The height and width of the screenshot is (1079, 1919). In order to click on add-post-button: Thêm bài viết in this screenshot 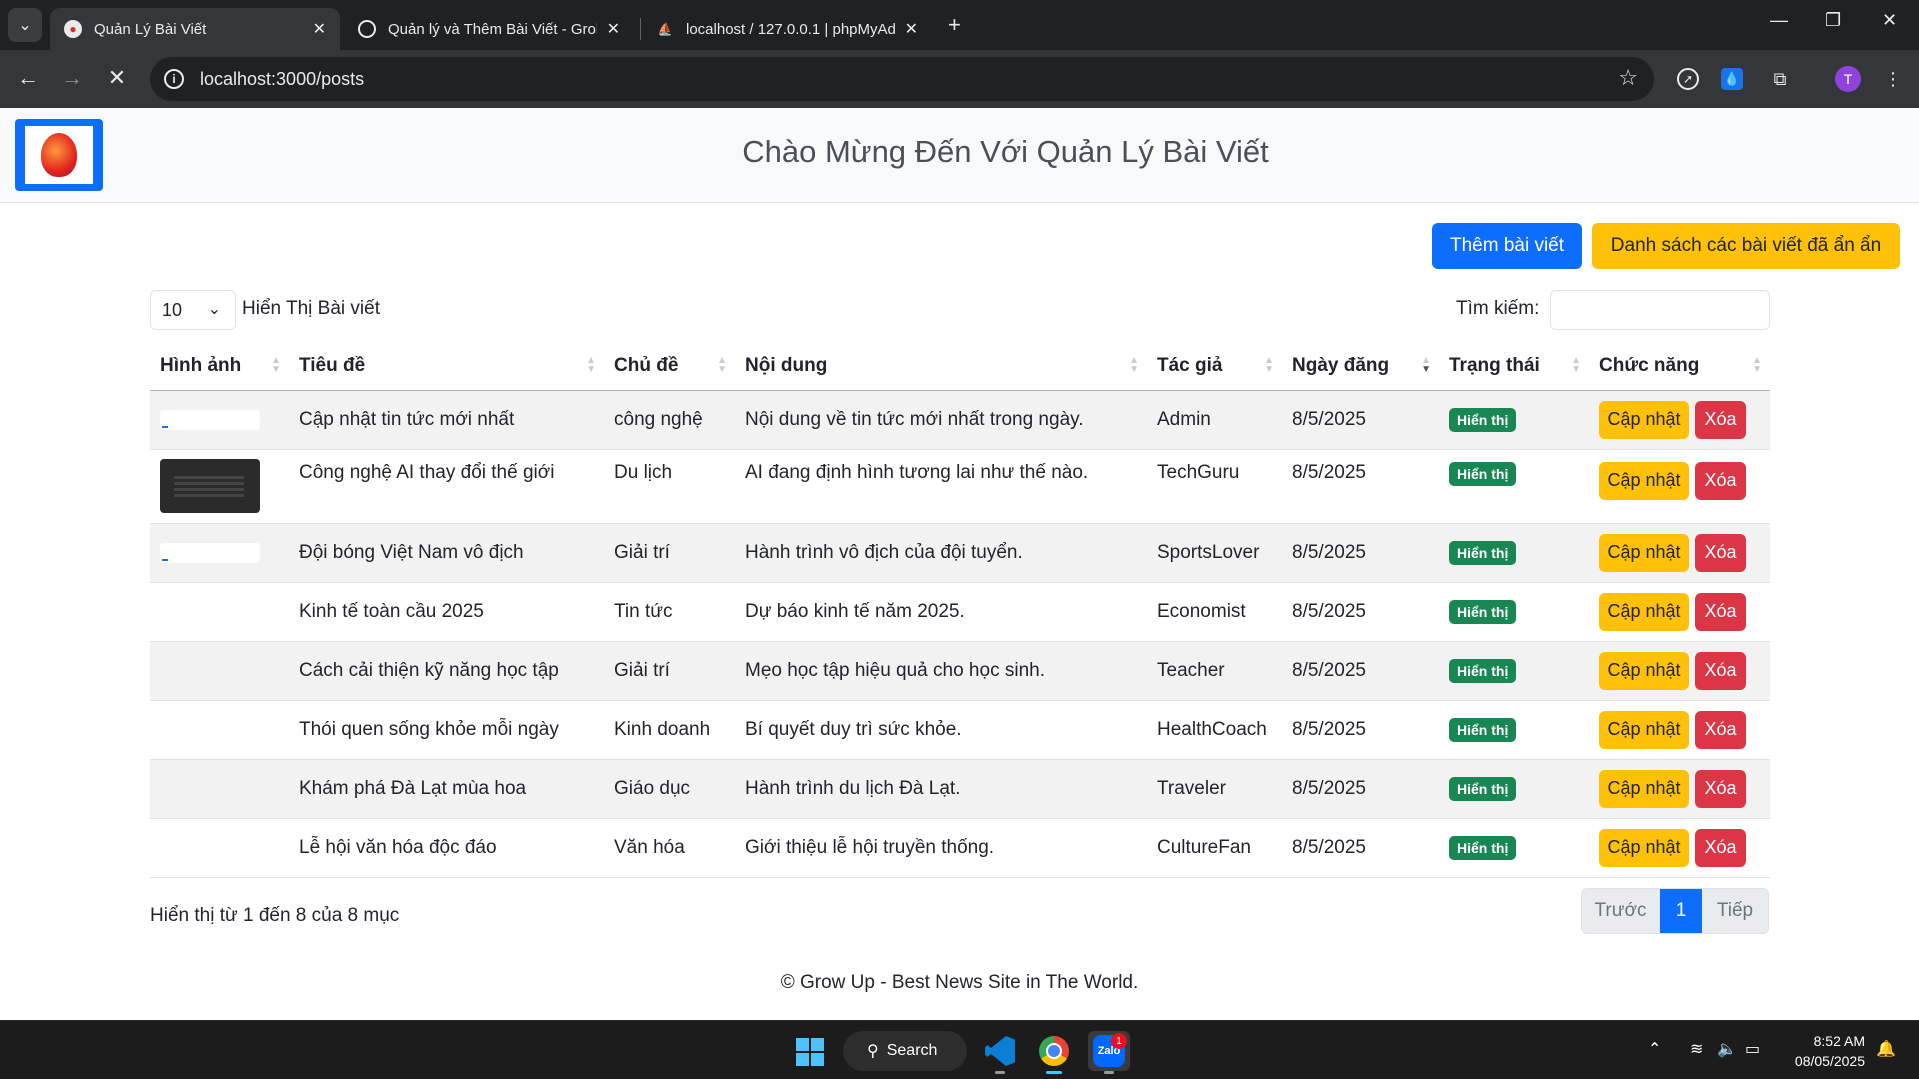, I will do `click(1507, 246)`.